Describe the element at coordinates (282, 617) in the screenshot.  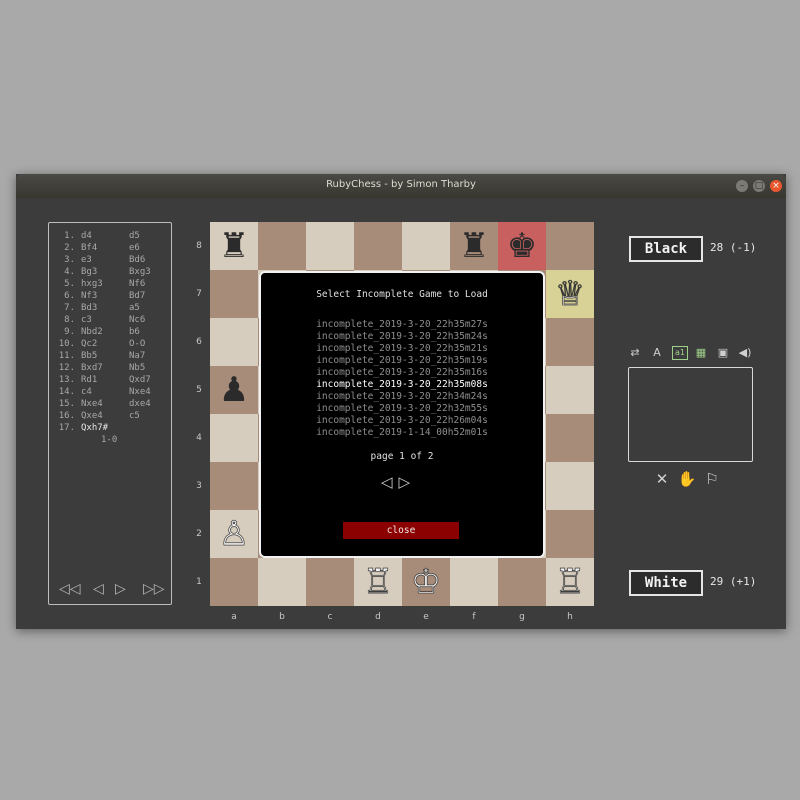
I see `file-label: b` at that location.